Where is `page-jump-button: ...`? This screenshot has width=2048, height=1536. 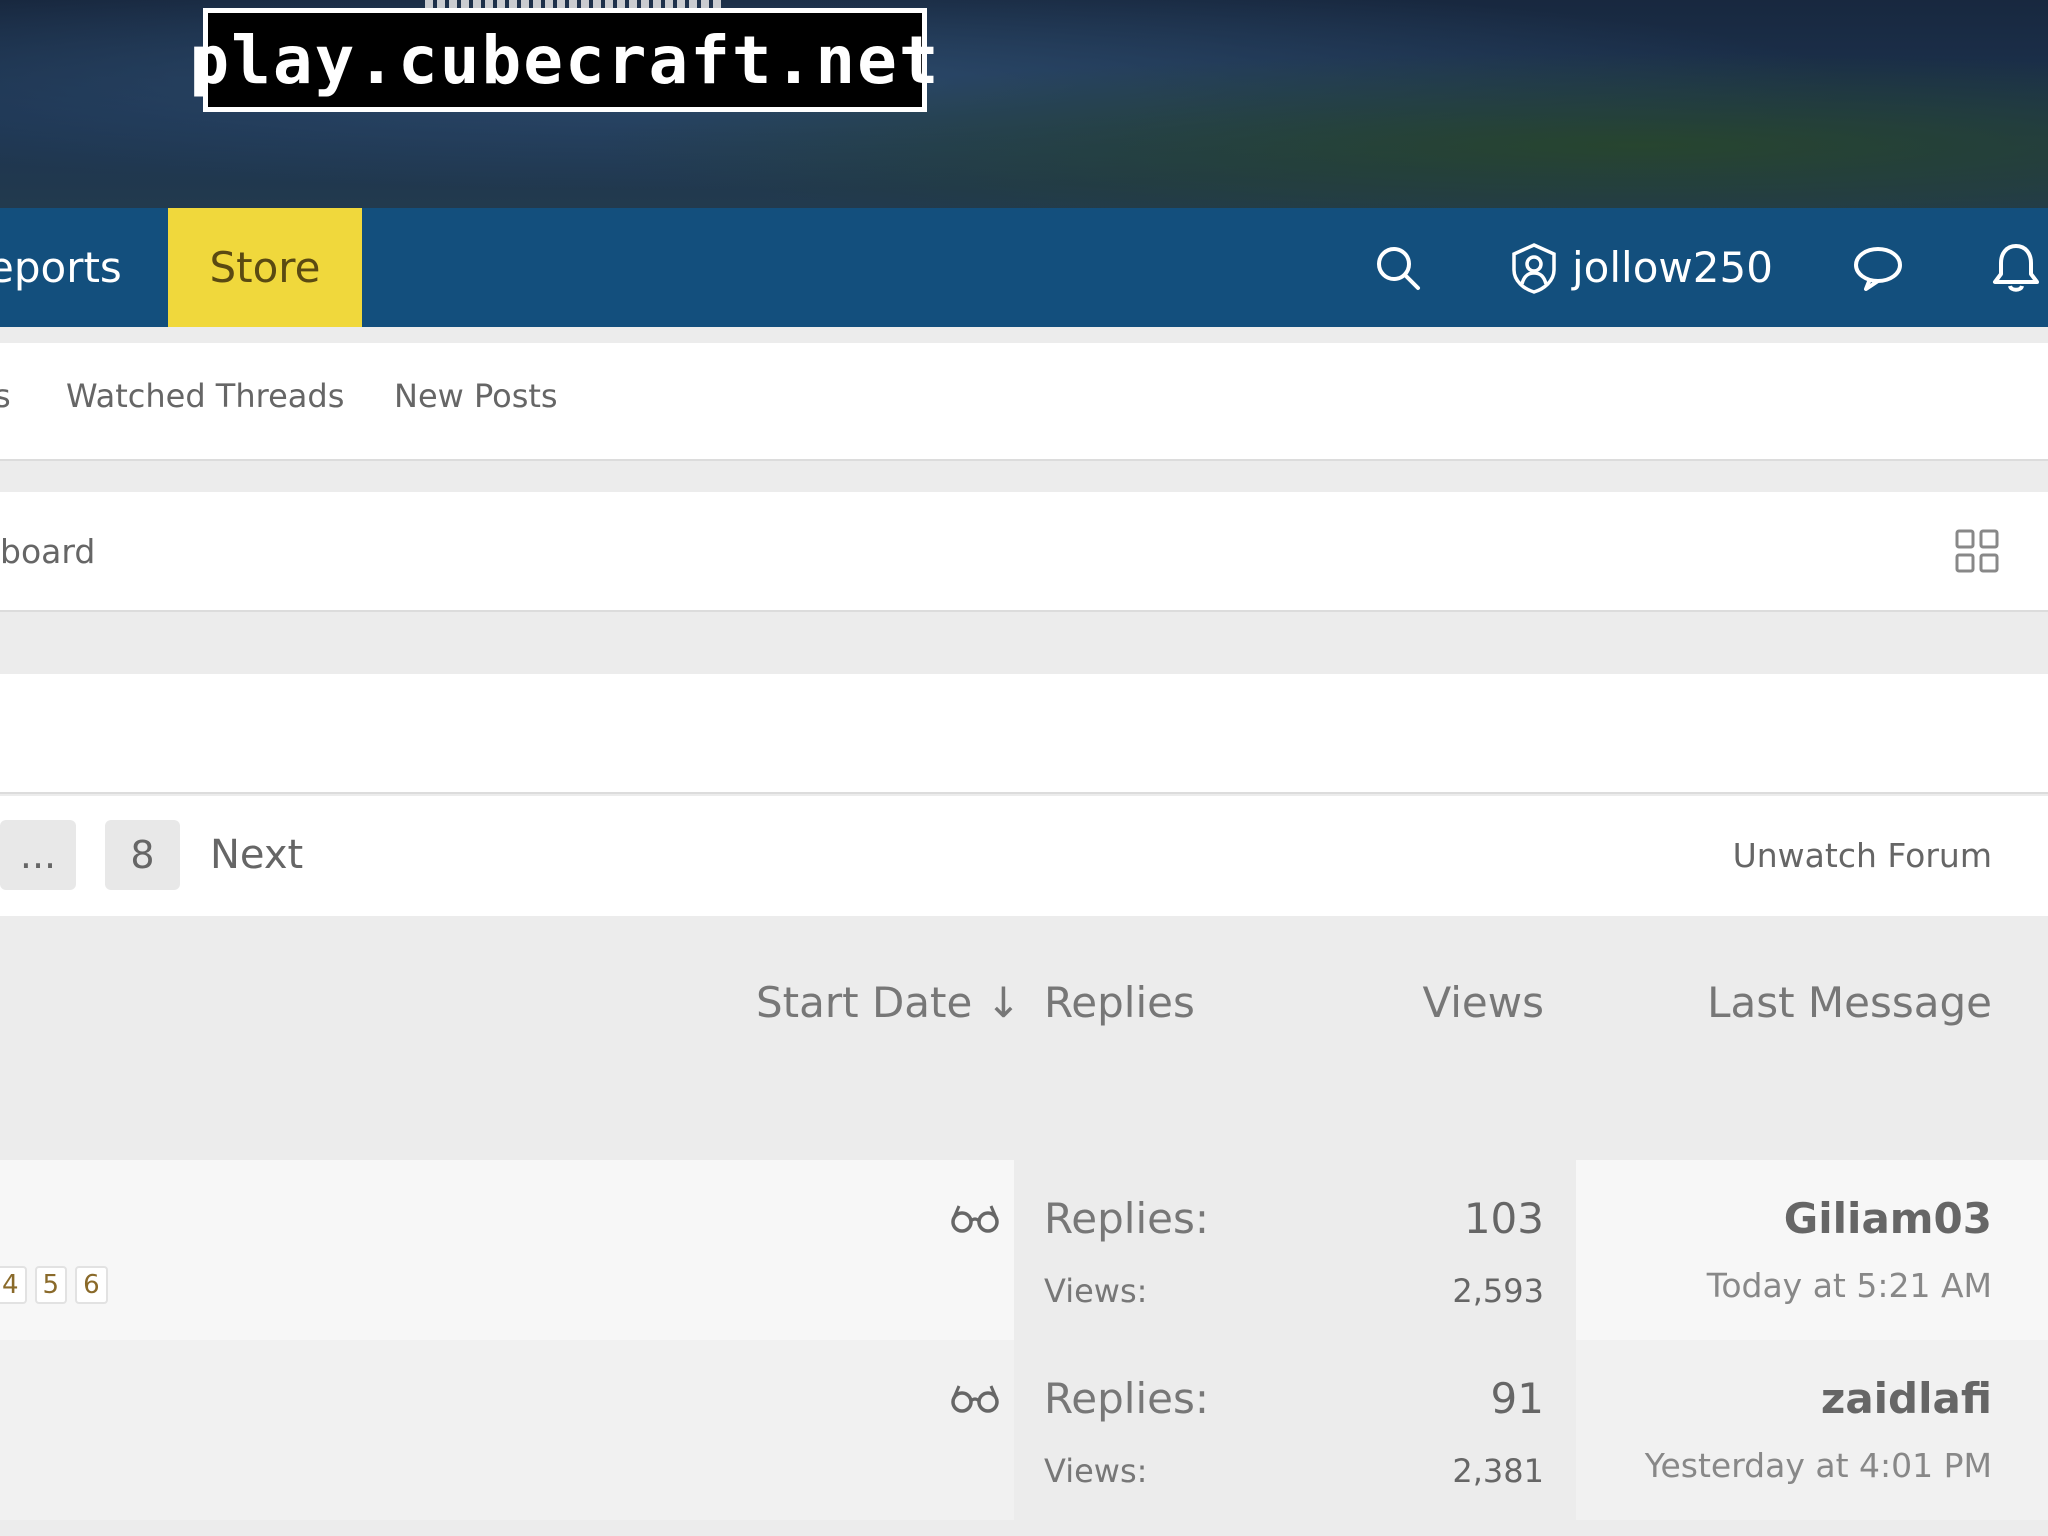 page-jump-button: ... is located at coordinates (38, 855).